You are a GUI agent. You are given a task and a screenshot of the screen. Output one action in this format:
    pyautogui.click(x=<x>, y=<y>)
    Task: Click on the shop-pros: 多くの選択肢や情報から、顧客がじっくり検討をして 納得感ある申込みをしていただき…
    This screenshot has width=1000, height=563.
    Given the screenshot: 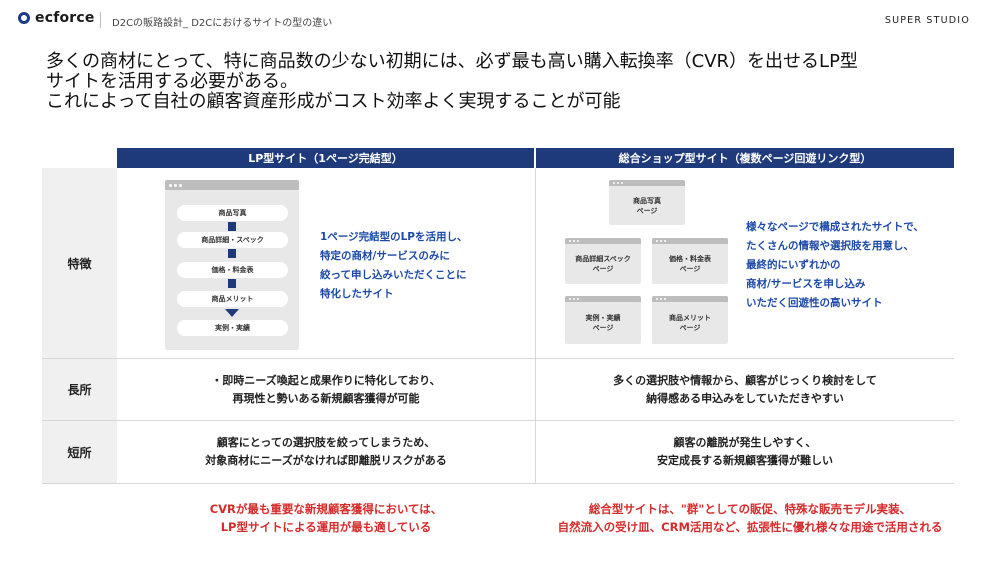 What is the action you would take?
    pyautogui.click(x=745, y=389)
    